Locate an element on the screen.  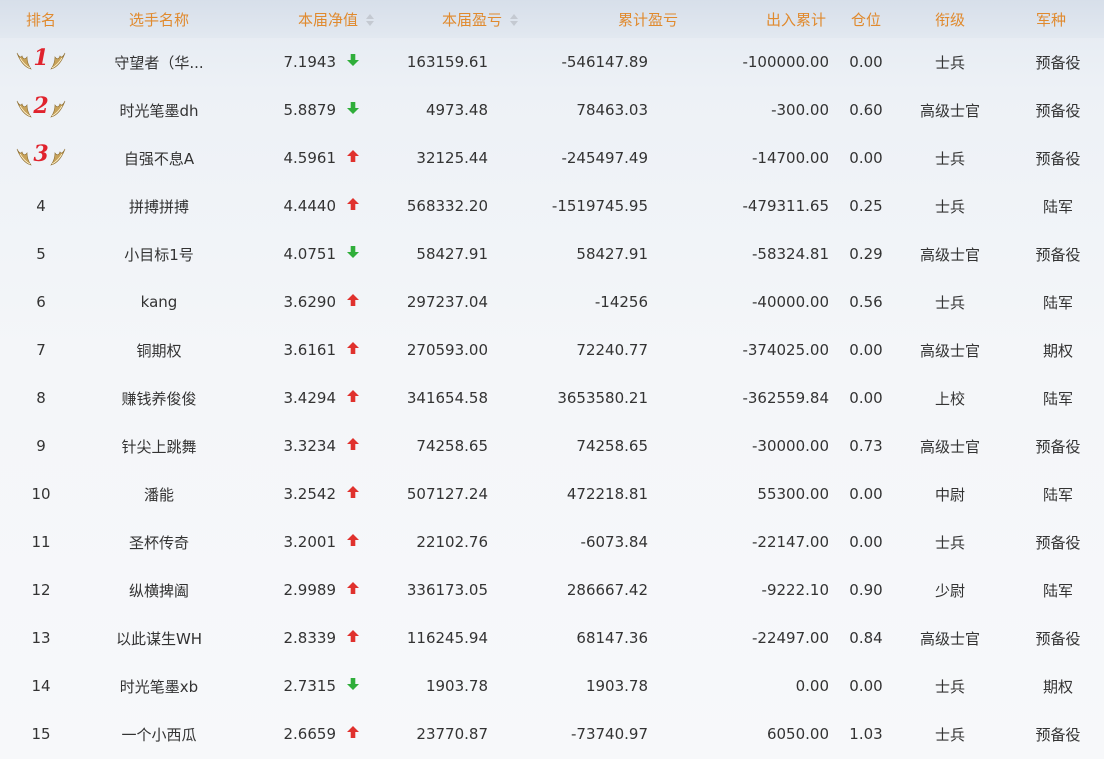
nav-value: 2.8339 is located at coordinates (310, 638).